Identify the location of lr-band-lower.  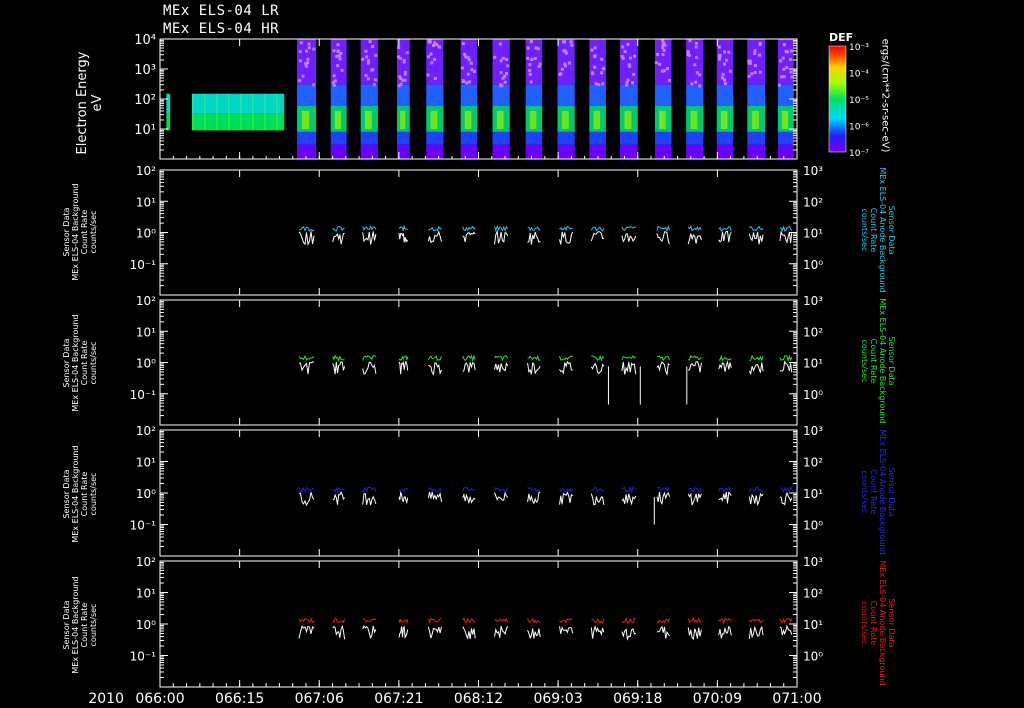
(238, 122).